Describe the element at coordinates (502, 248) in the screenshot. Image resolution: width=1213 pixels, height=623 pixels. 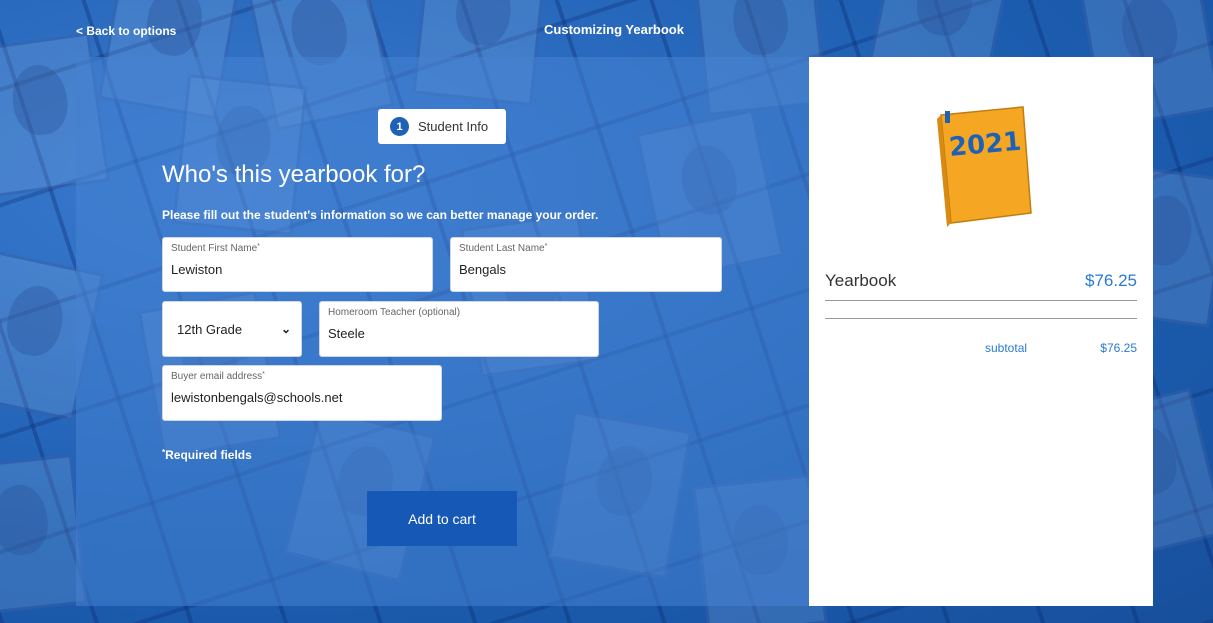
I see `last-name-label: Student Last Name` at that location.